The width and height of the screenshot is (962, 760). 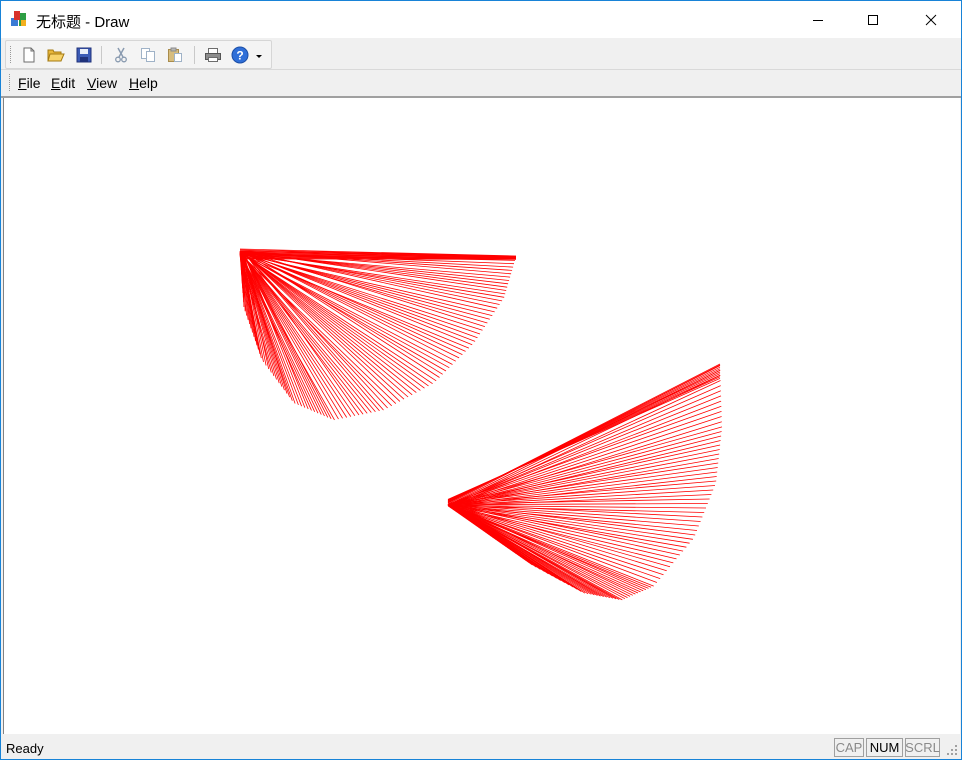 What do you see at coordinates (83, 22) in the screenshot?
I see `window-title: 无标题 - Draw` at bounding box center [83, 22].